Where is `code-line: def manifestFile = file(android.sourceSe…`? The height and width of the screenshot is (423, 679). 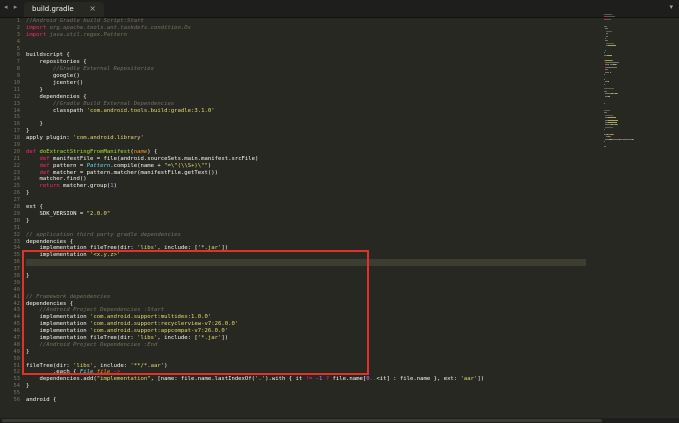 code-line: def manifestFile = file(android.sourceSe… is located at coordinates (306, 159).